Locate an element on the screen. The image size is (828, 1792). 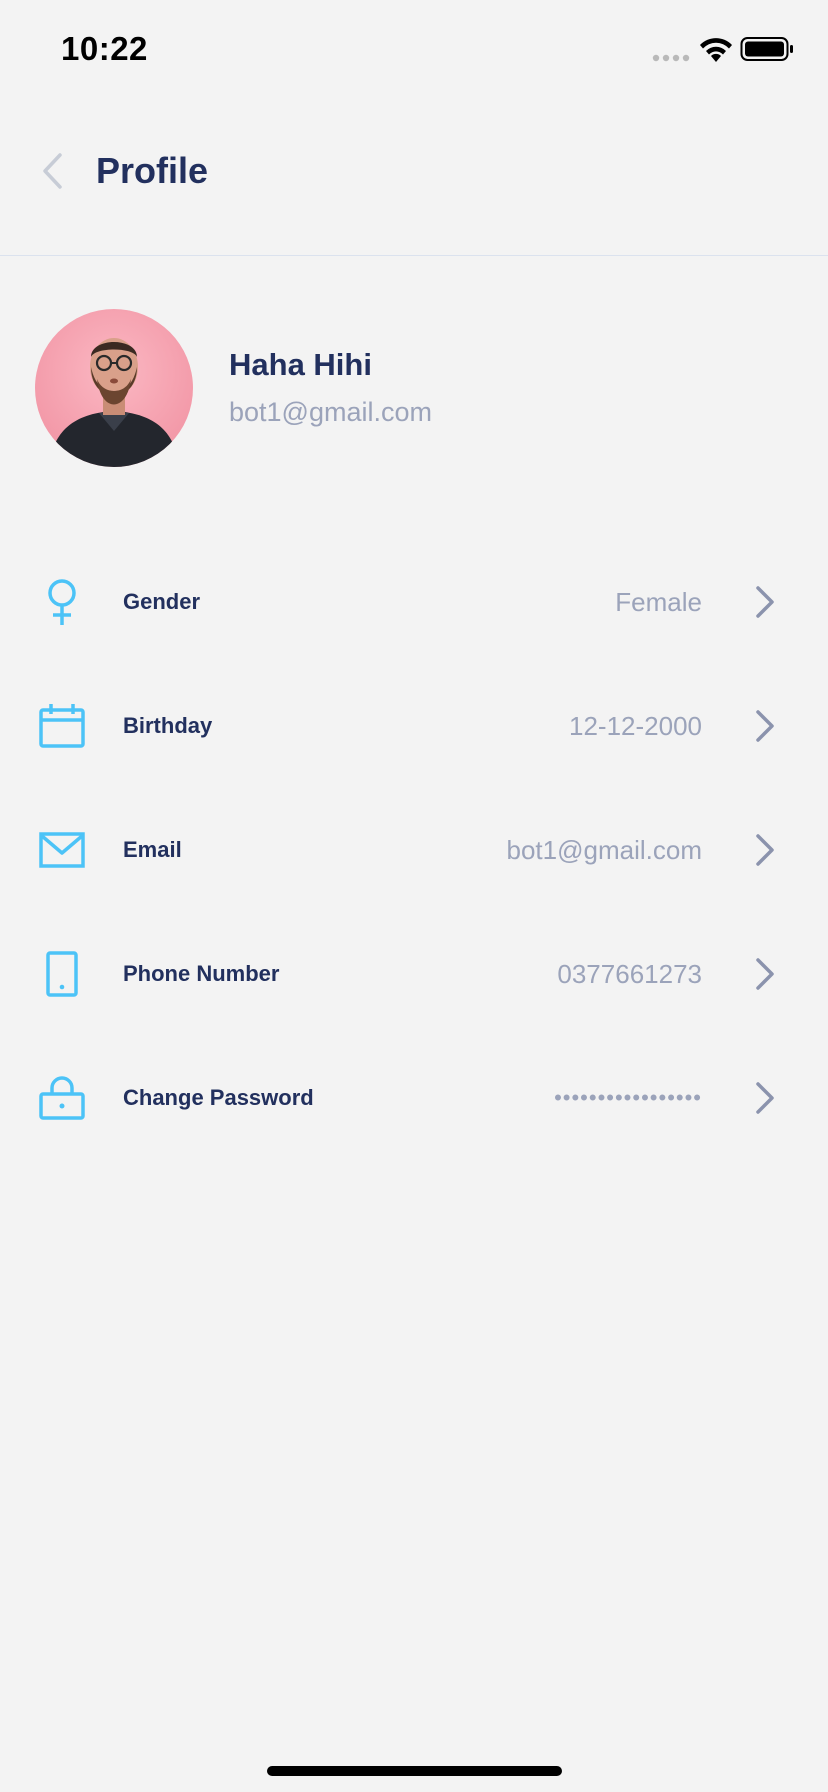
status-time: 10:22 is located at coordinates (104, 48).